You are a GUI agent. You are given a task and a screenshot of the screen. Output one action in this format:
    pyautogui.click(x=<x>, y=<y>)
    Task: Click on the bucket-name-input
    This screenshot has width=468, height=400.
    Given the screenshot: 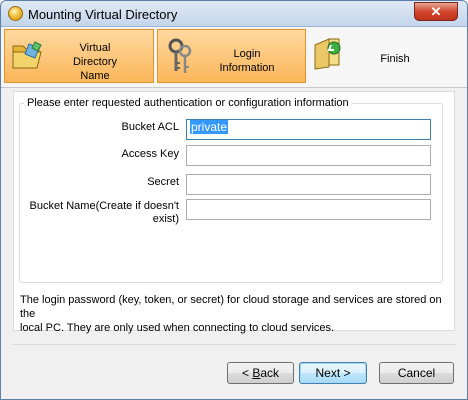 What is the action you would take?
    pyautogui.click(x=308, y=209)
    